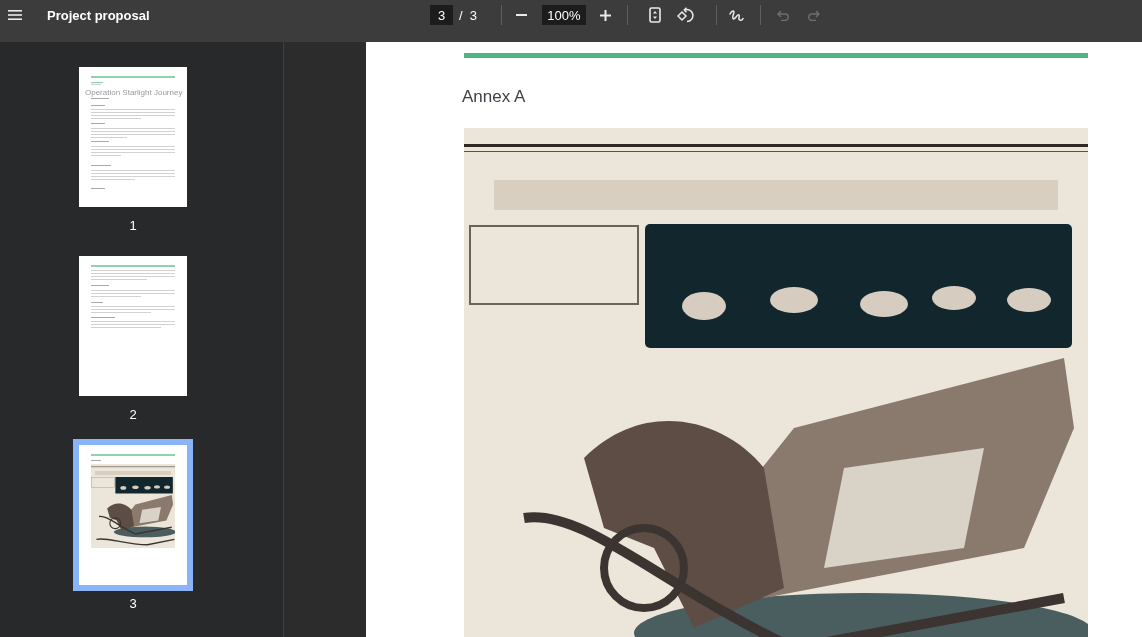 Image resolution: width=1142 pixels, height=637 pixels. I want to click on page-number-label: 2, so click(133, 415).